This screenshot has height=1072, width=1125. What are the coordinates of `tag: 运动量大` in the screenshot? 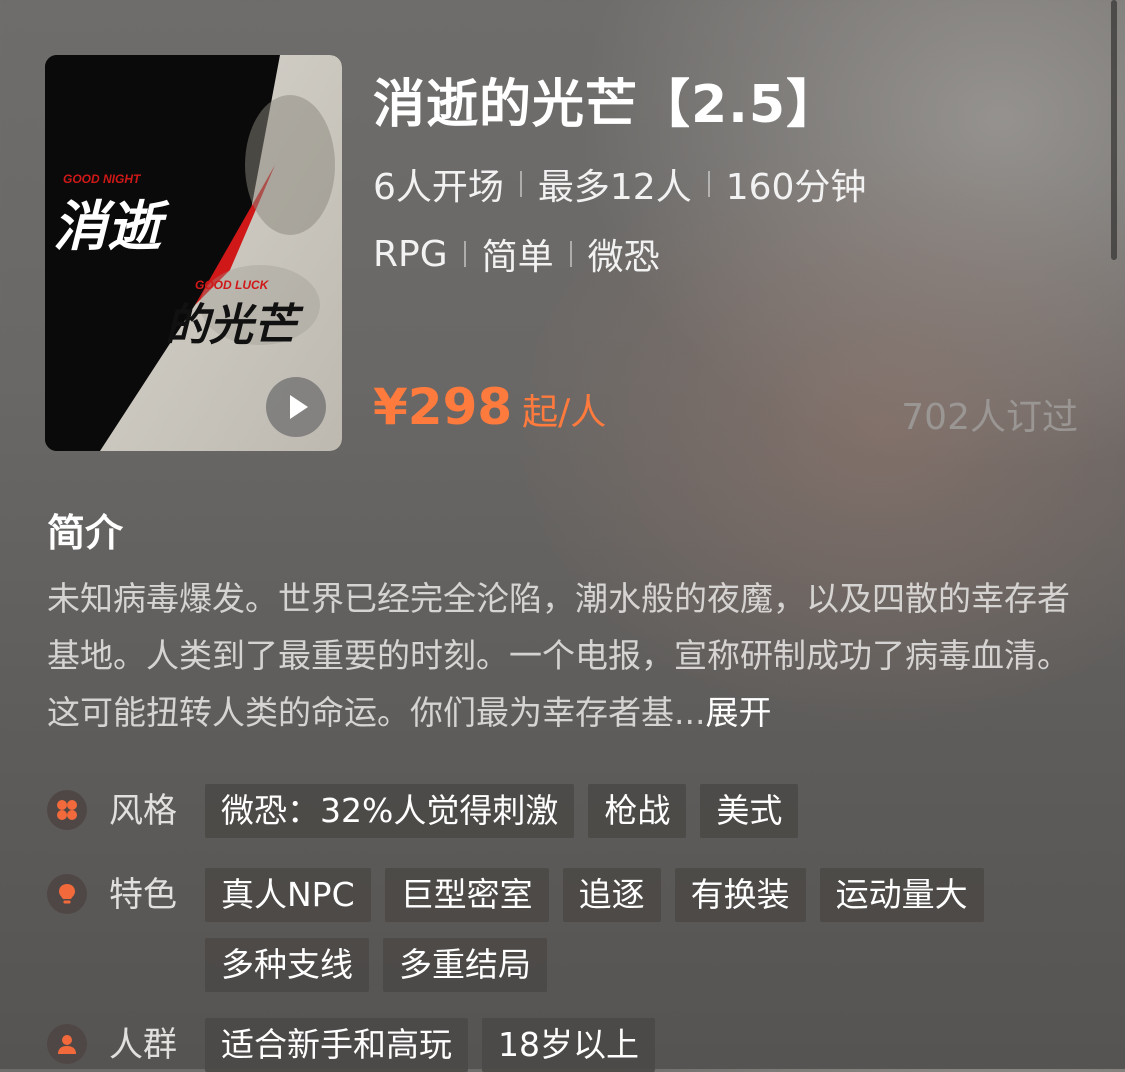 It's located at (901, 895).